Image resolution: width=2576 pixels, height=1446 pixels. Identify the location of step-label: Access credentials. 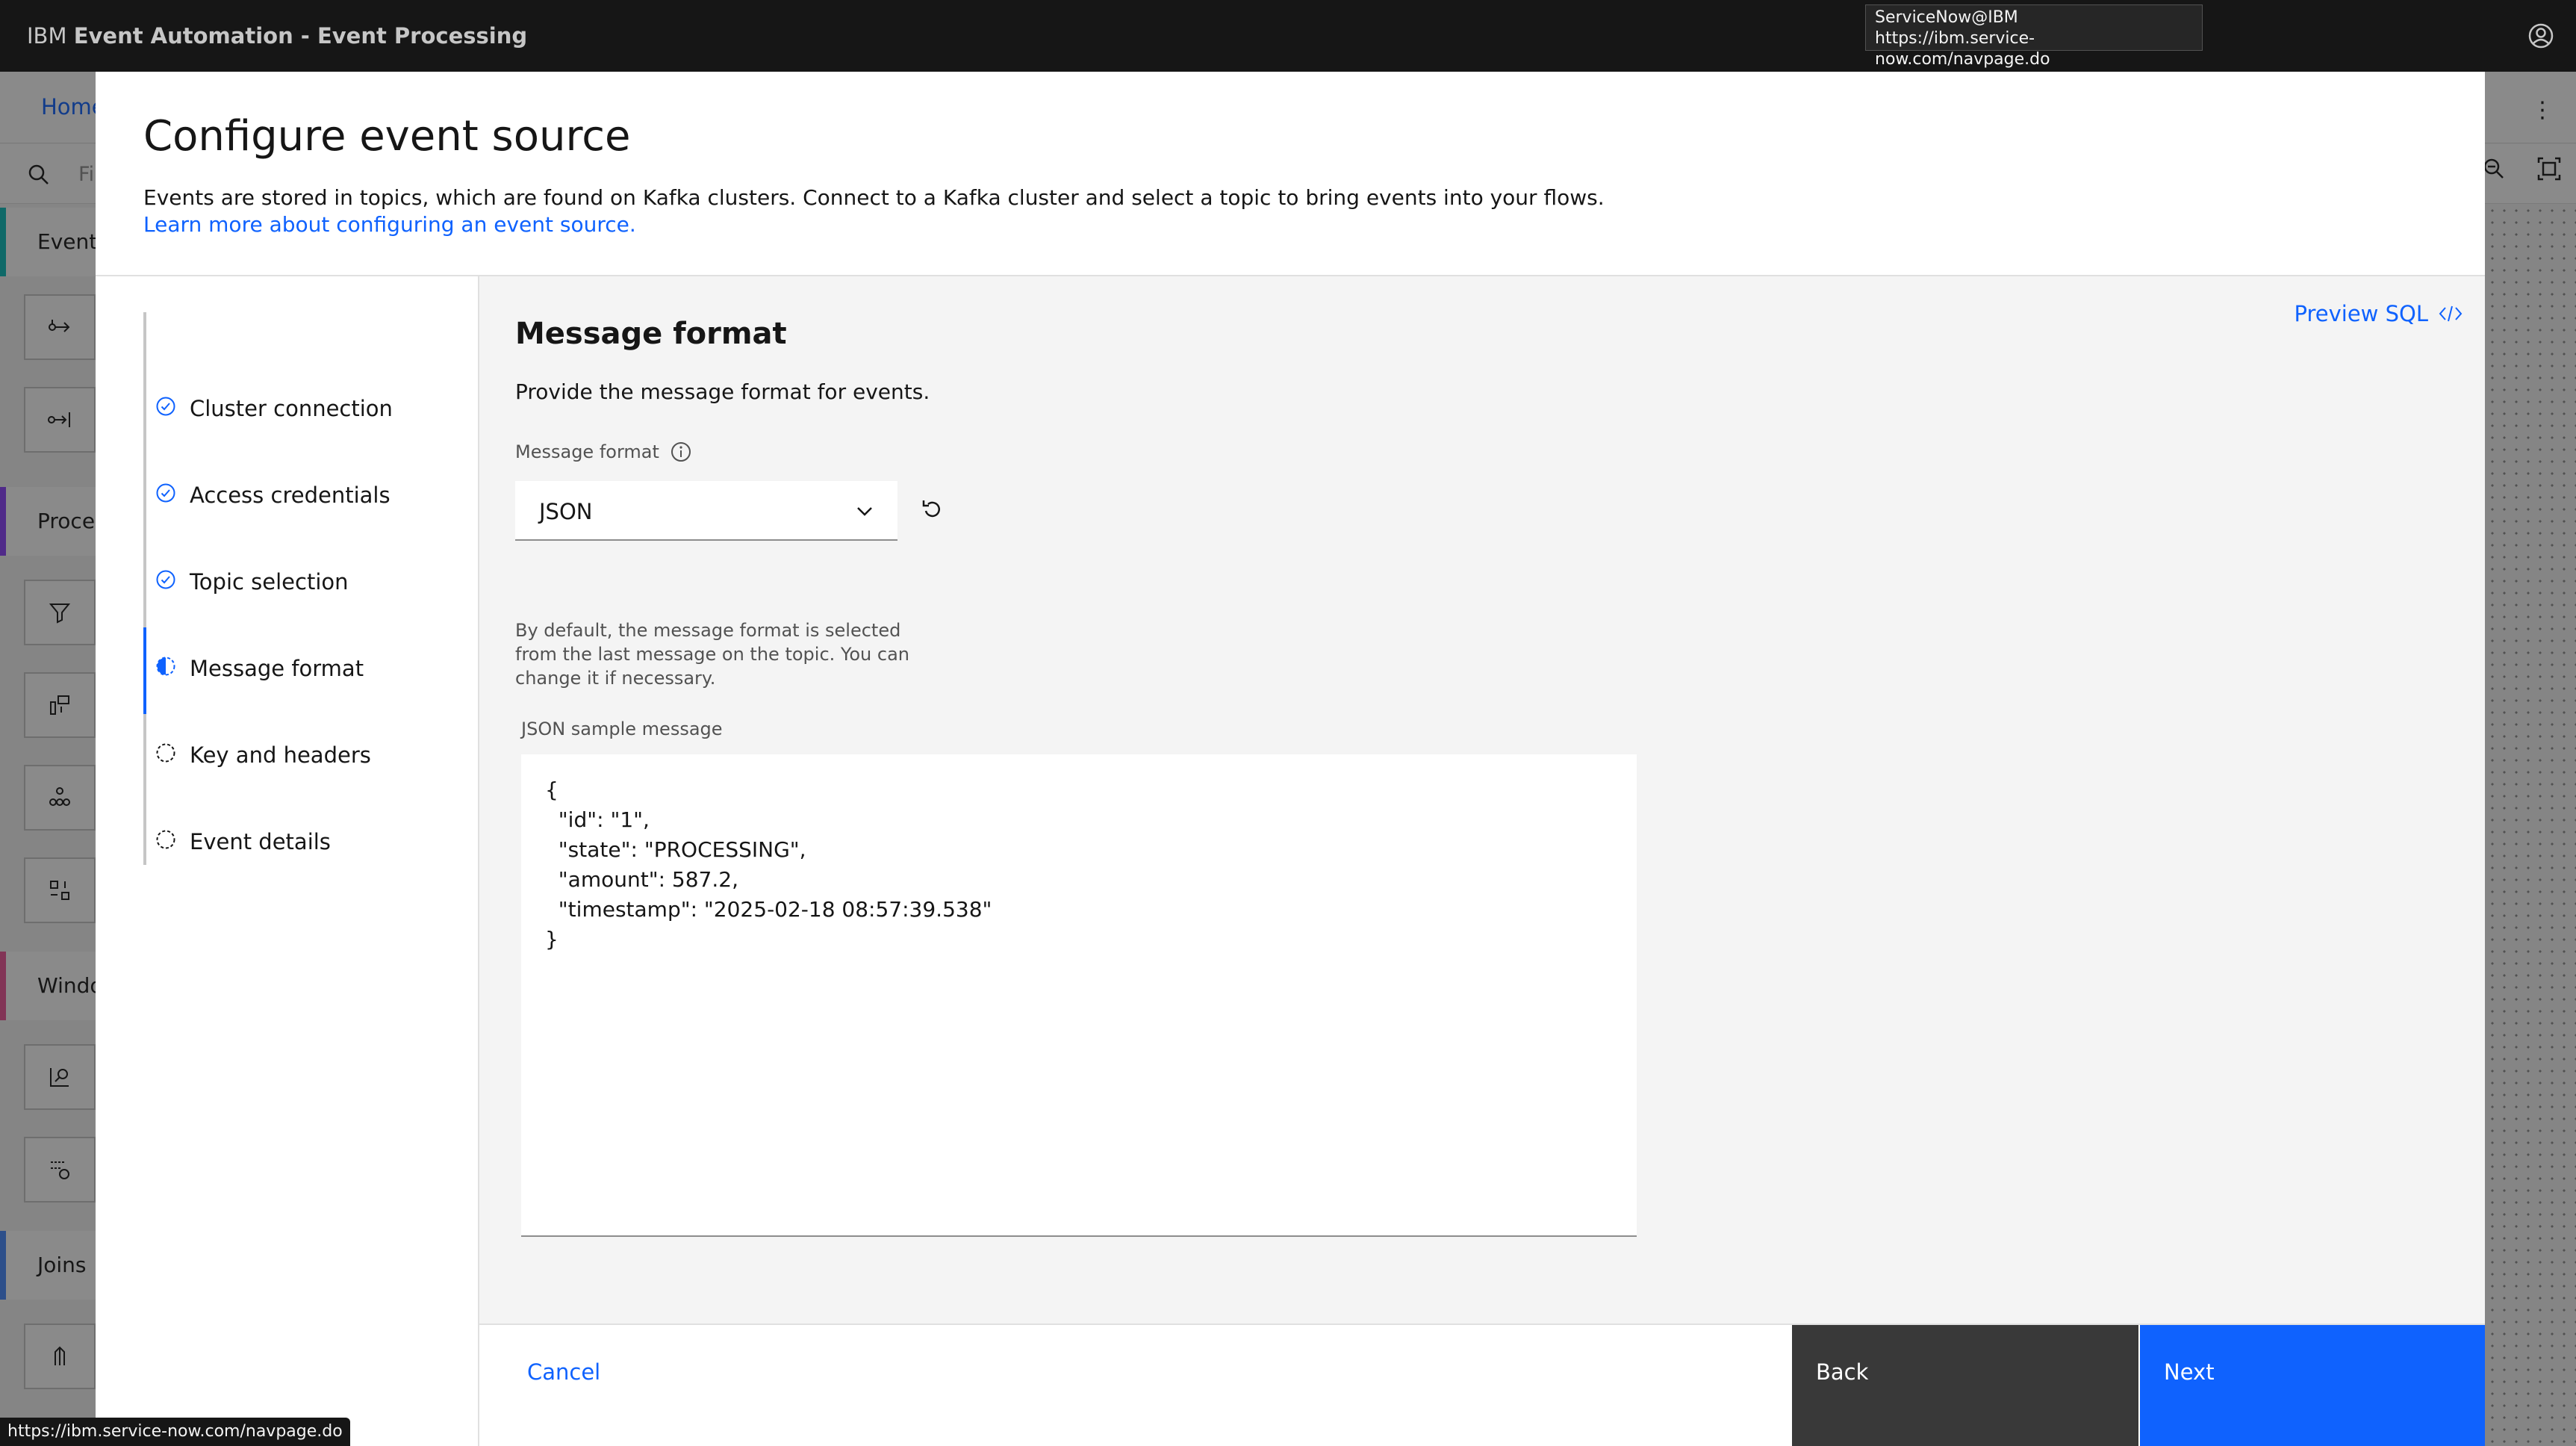
(290, 495).